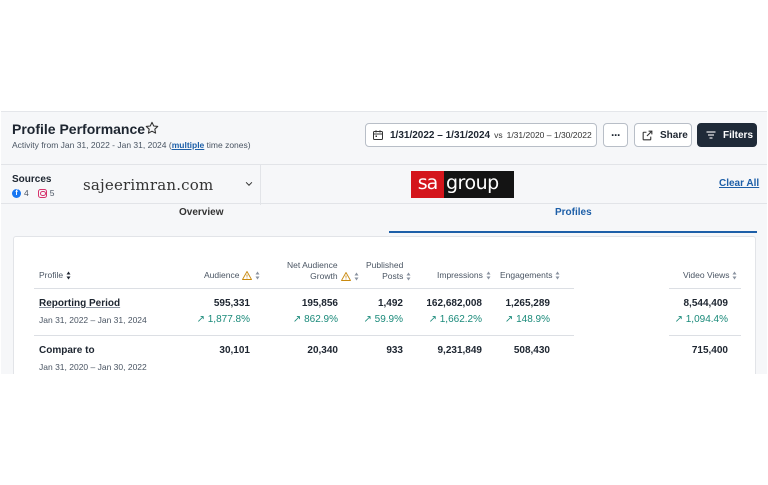  What do you see at coordinates (394, 350) in the screenshot?
I see `published-value: 933` at bounding box center [394, 350].